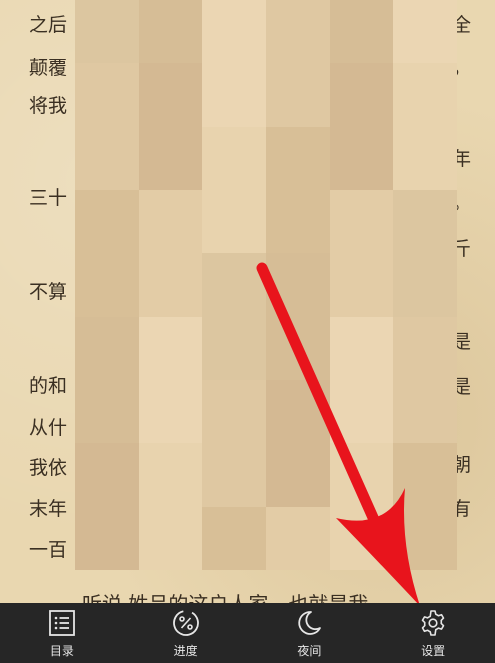  Describe the element at coordinates (48, 386) in the screenshot. I see `text-fragment-left: 的和` at that location.